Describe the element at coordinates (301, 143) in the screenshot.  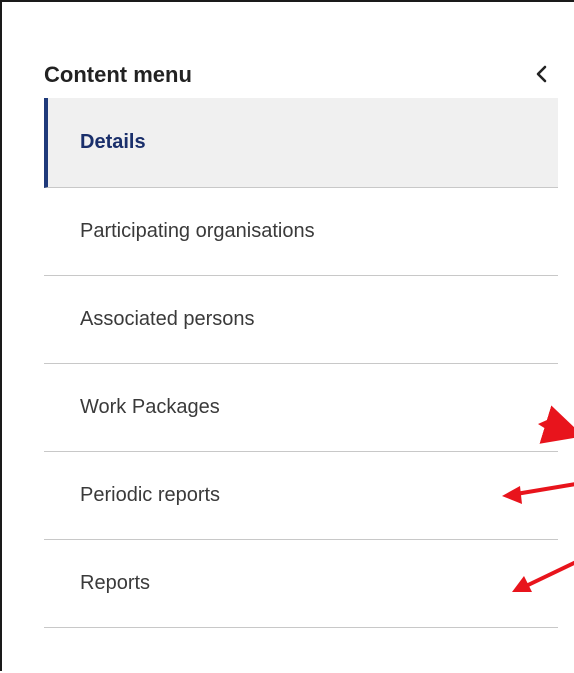
I see `menu-item-details: Details` at that location.